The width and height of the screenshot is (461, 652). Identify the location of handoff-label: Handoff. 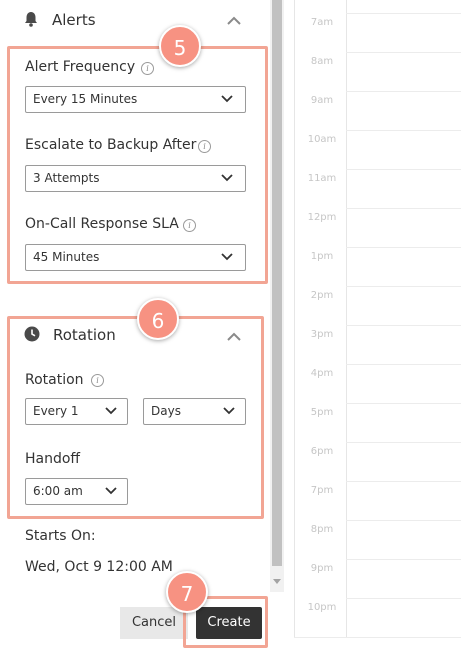
(53, 459).